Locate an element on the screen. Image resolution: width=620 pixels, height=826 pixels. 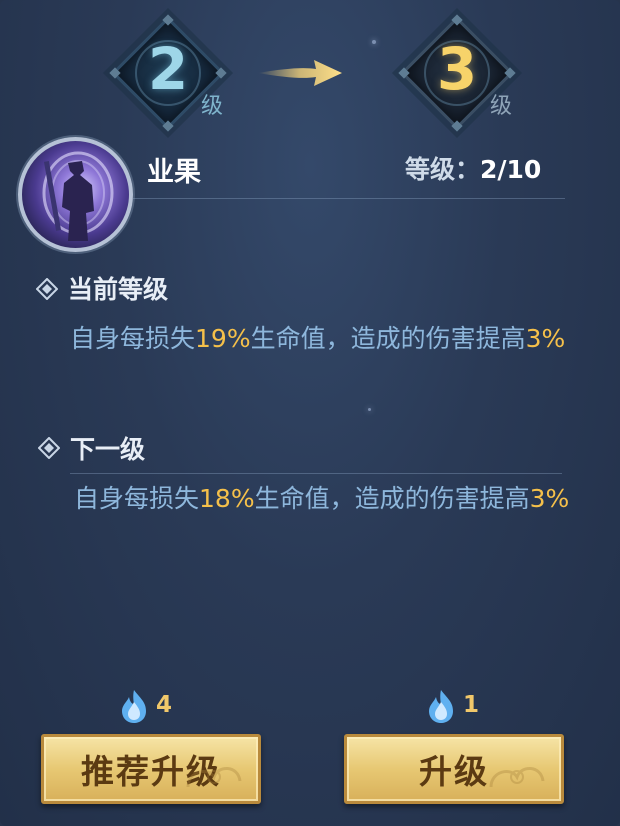
skill-level: 等级：2/10 is located at coordinates (473, 168).